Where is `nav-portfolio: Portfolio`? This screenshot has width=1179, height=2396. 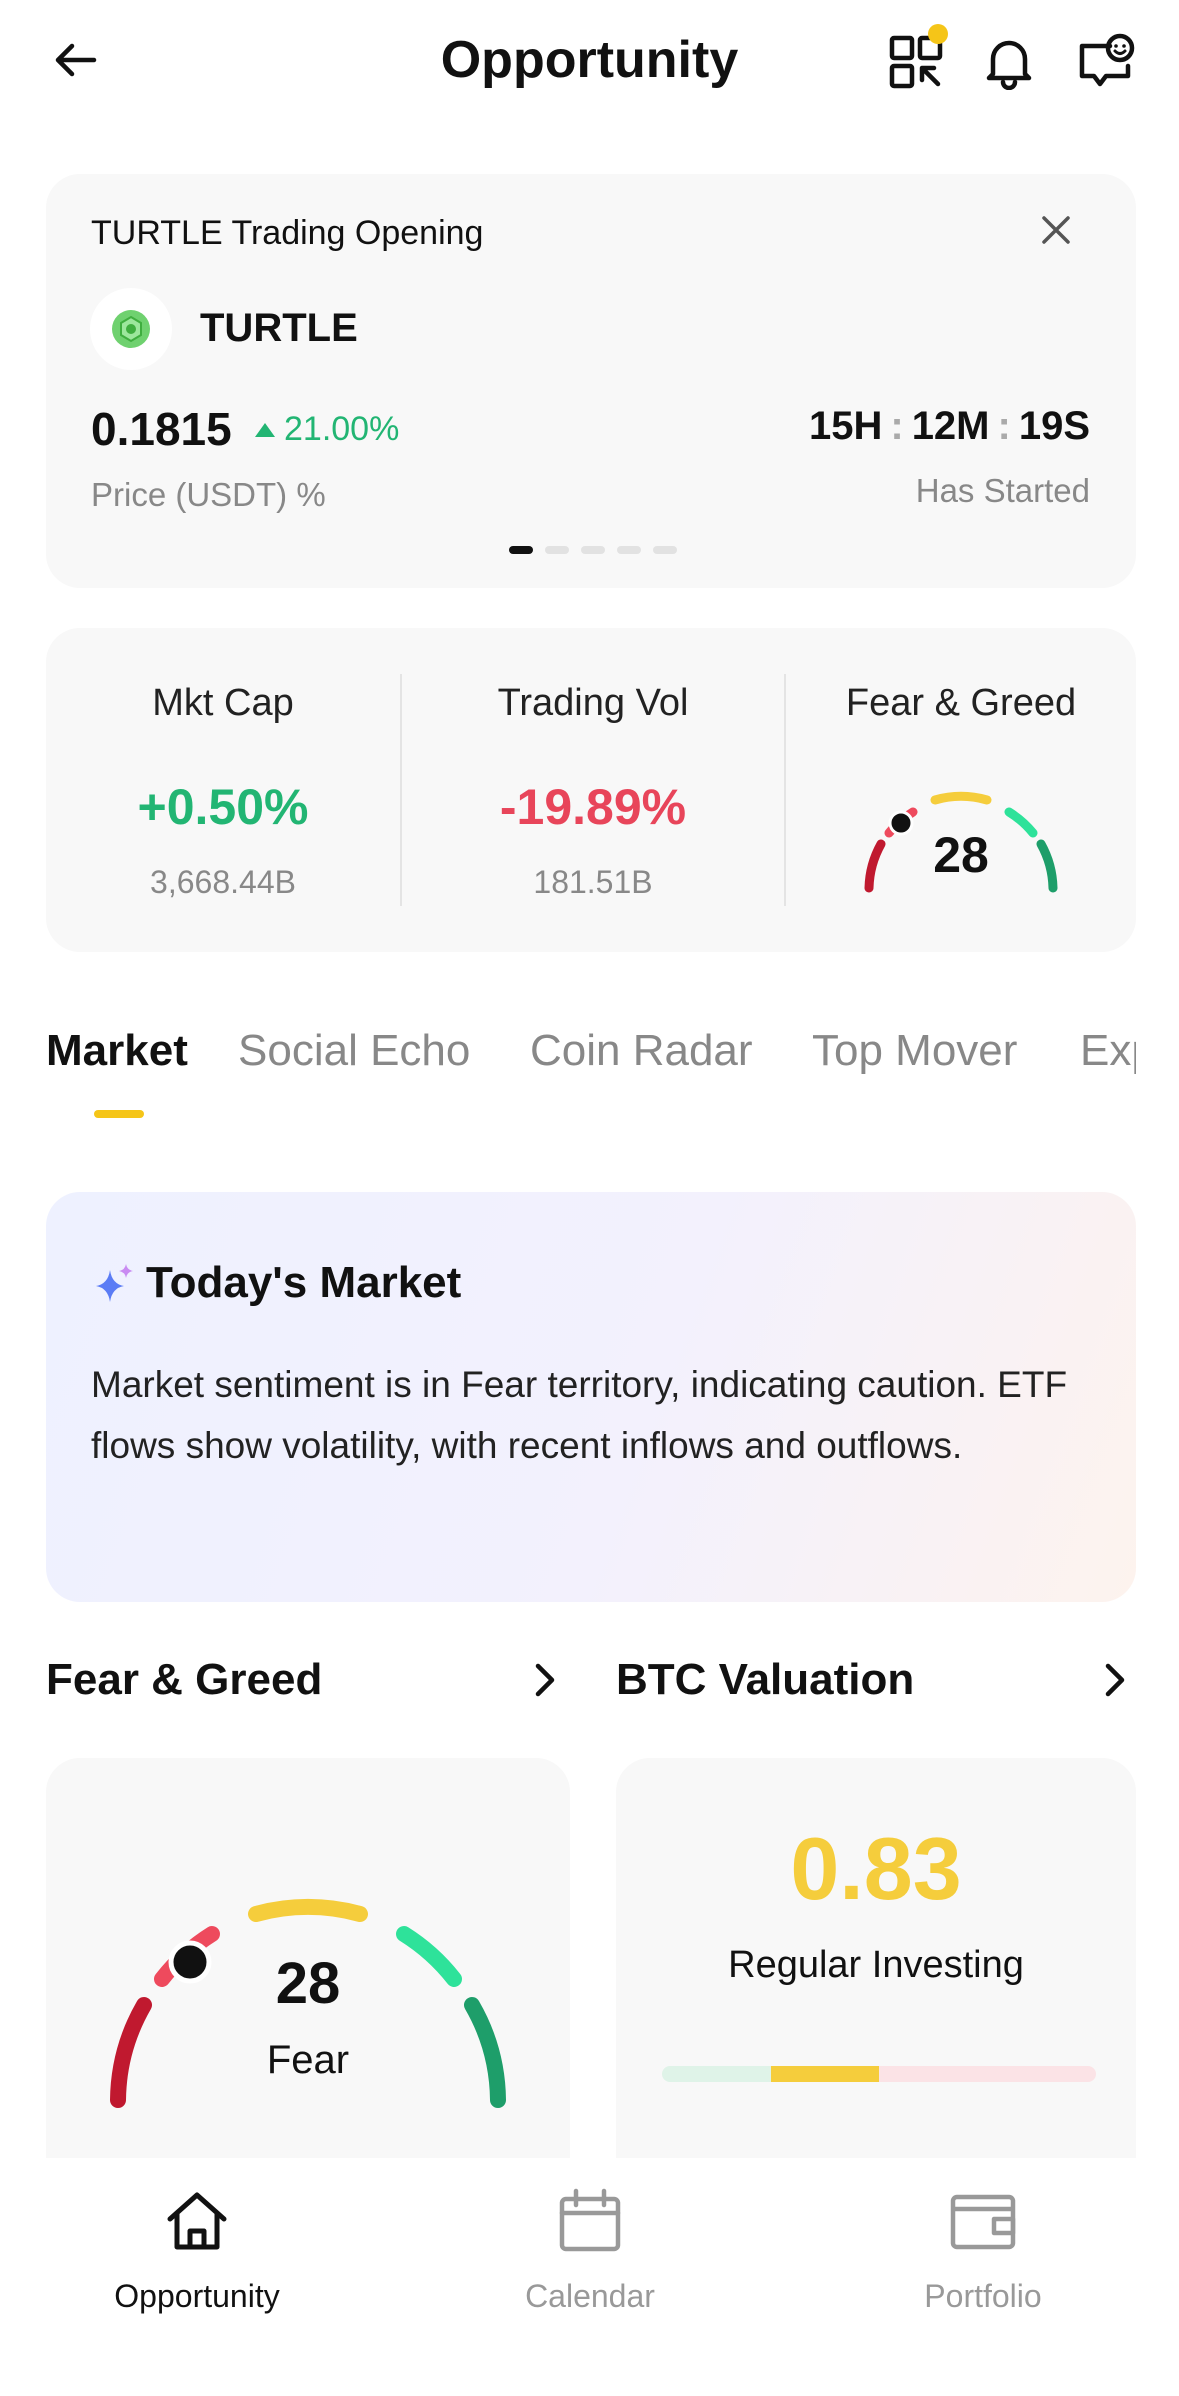 nav-portfolio: Portfolio is located at coordinates (983, 2250).